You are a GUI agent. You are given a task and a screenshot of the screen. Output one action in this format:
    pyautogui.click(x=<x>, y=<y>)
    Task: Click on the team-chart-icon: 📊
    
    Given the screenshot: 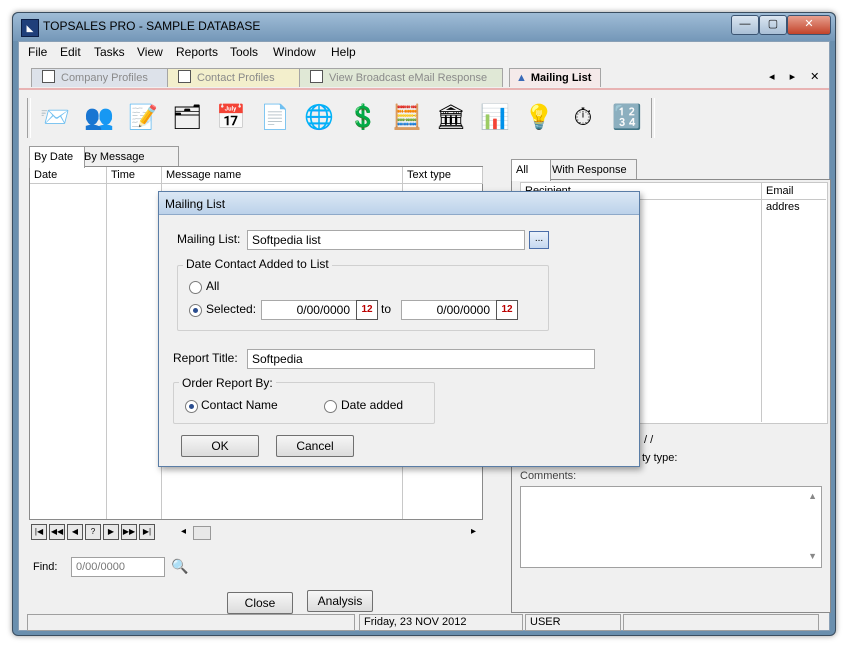 What is the action you would take?
    pyautogui.click(x=495, y=118)
    